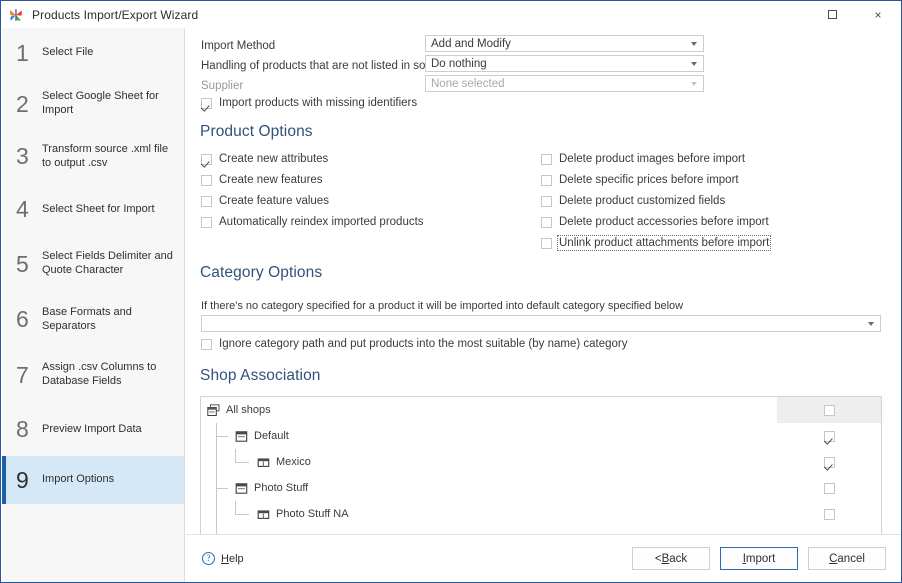  Describe the element at coordinates (93, 319) in the screenshot. I see `sidebar-item-base-formats: 6 Base Formats and Separators` at that location.